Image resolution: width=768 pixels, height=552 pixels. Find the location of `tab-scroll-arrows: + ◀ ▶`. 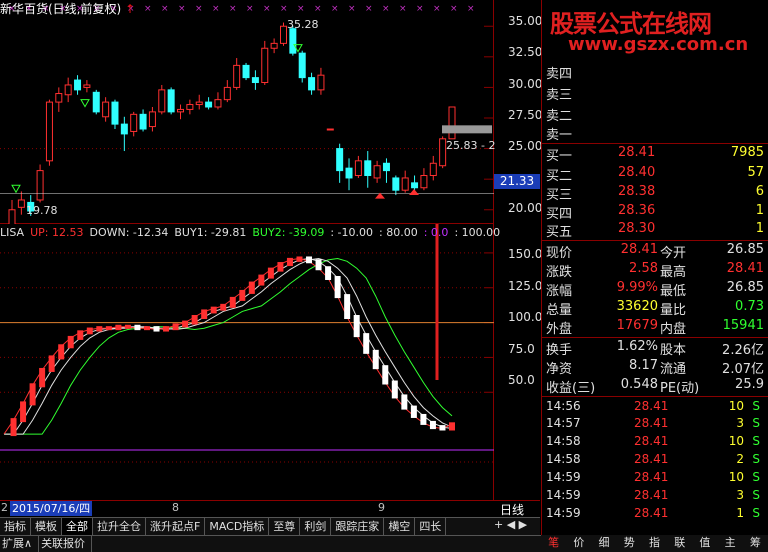

tab-scroll-arrows: + ◀ ▶ is located at coordinates (510, 524).